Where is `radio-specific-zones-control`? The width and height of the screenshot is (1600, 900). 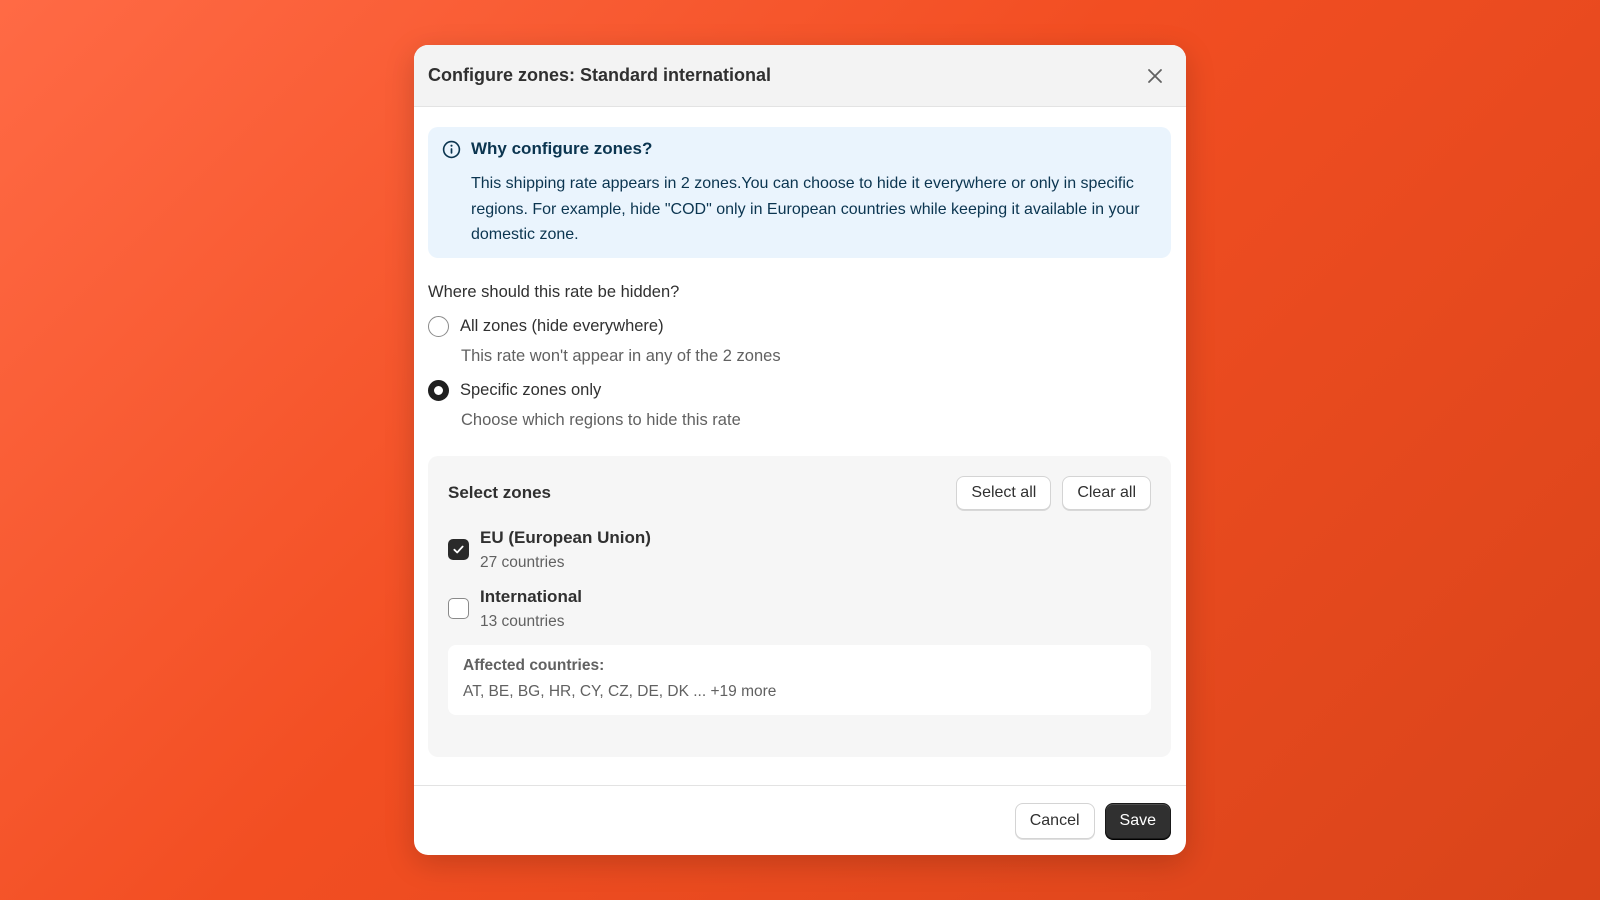 radio-specific-zones-control is located at coordinates (438, 390).